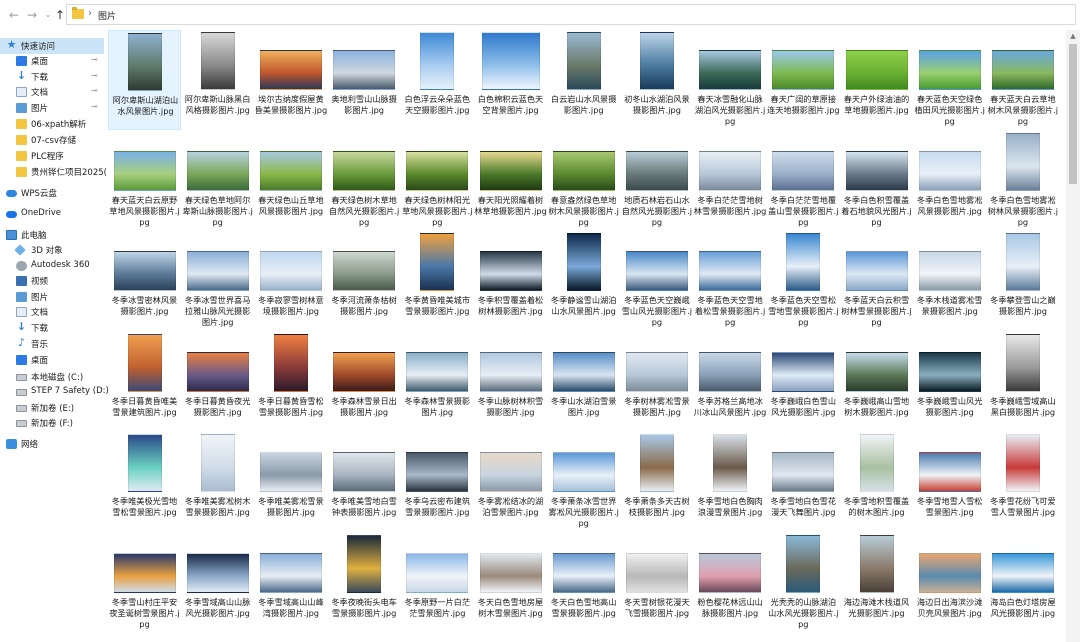  Describe the element at coordinates (949, 583) in the screenshot. I see `file-item: 海边日出海滨沙滩贝壳风景图片.jpg` at that location.